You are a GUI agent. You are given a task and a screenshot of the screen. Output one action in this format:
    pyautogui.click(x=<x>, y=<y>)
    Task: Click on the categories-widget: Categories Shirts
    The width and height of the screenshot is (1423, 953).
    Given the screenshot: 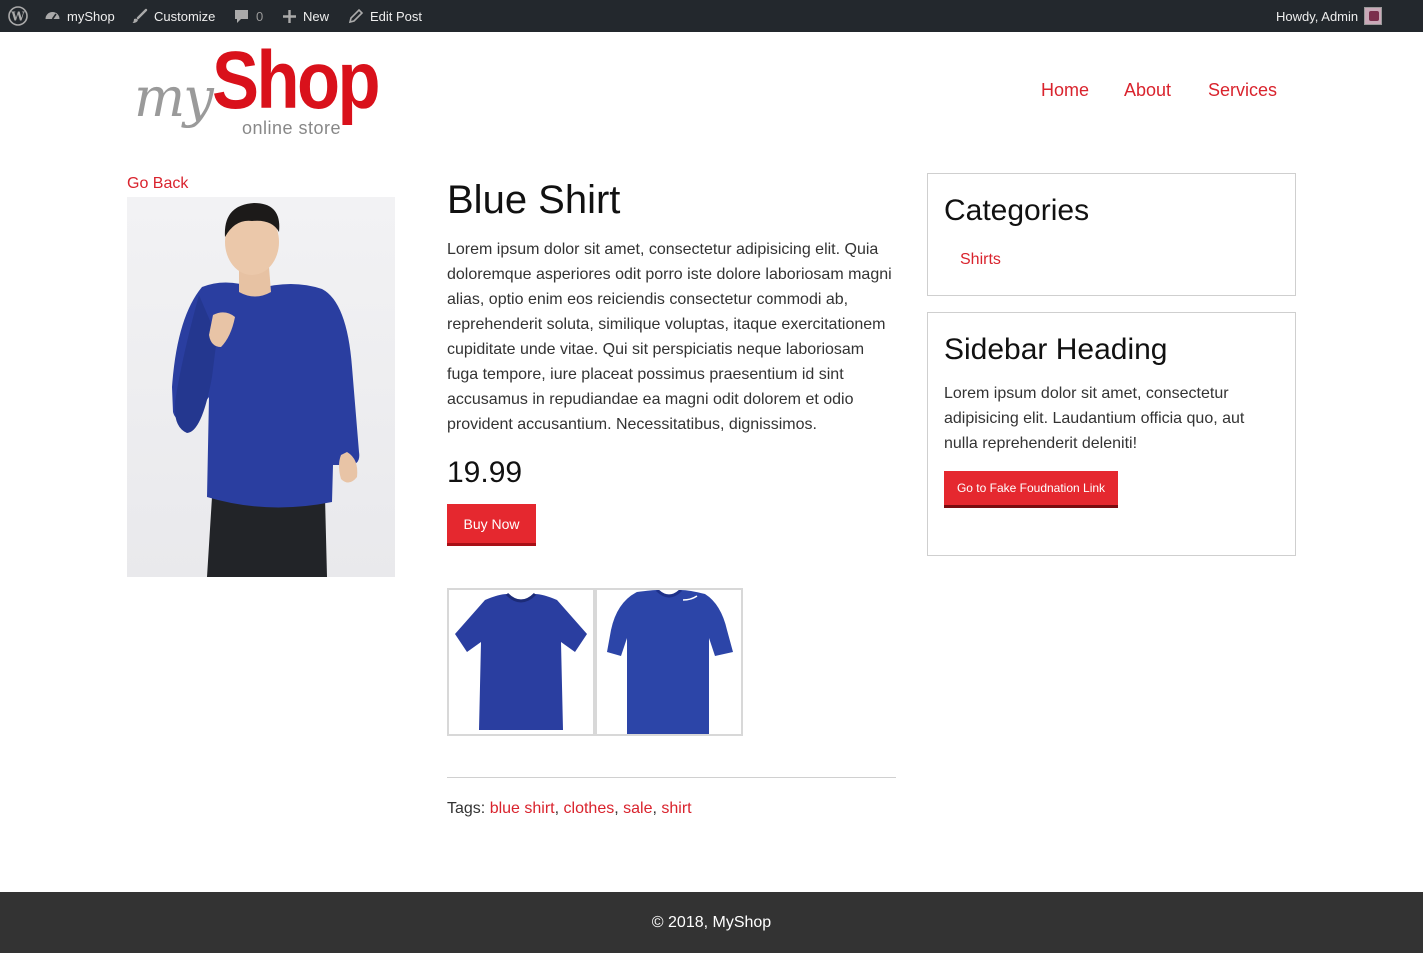 What is the action you would take?
    pyautogui.click(x=1111, y=234)
    